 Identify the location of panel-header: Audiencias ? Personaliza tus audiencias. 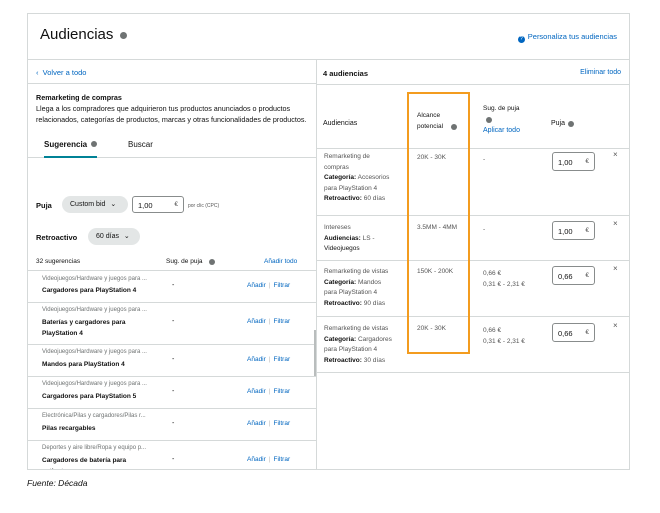
(328, 37).